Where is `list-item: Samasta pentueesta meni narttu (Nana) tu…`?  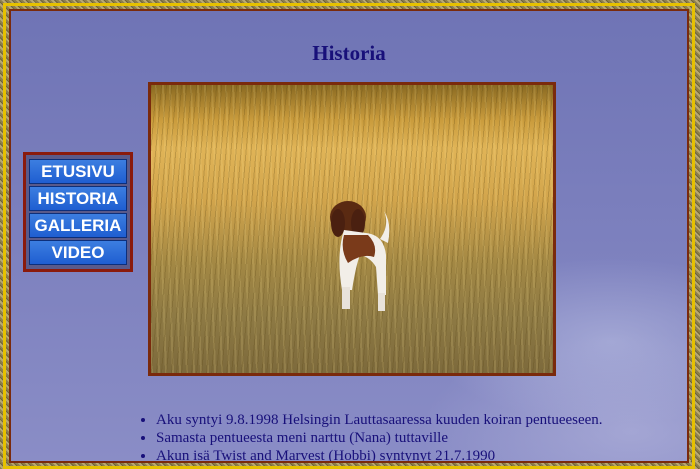
list-item: Samasta pentueesta meni narttu (Nana) tu… is located at coordinates (379, 438).